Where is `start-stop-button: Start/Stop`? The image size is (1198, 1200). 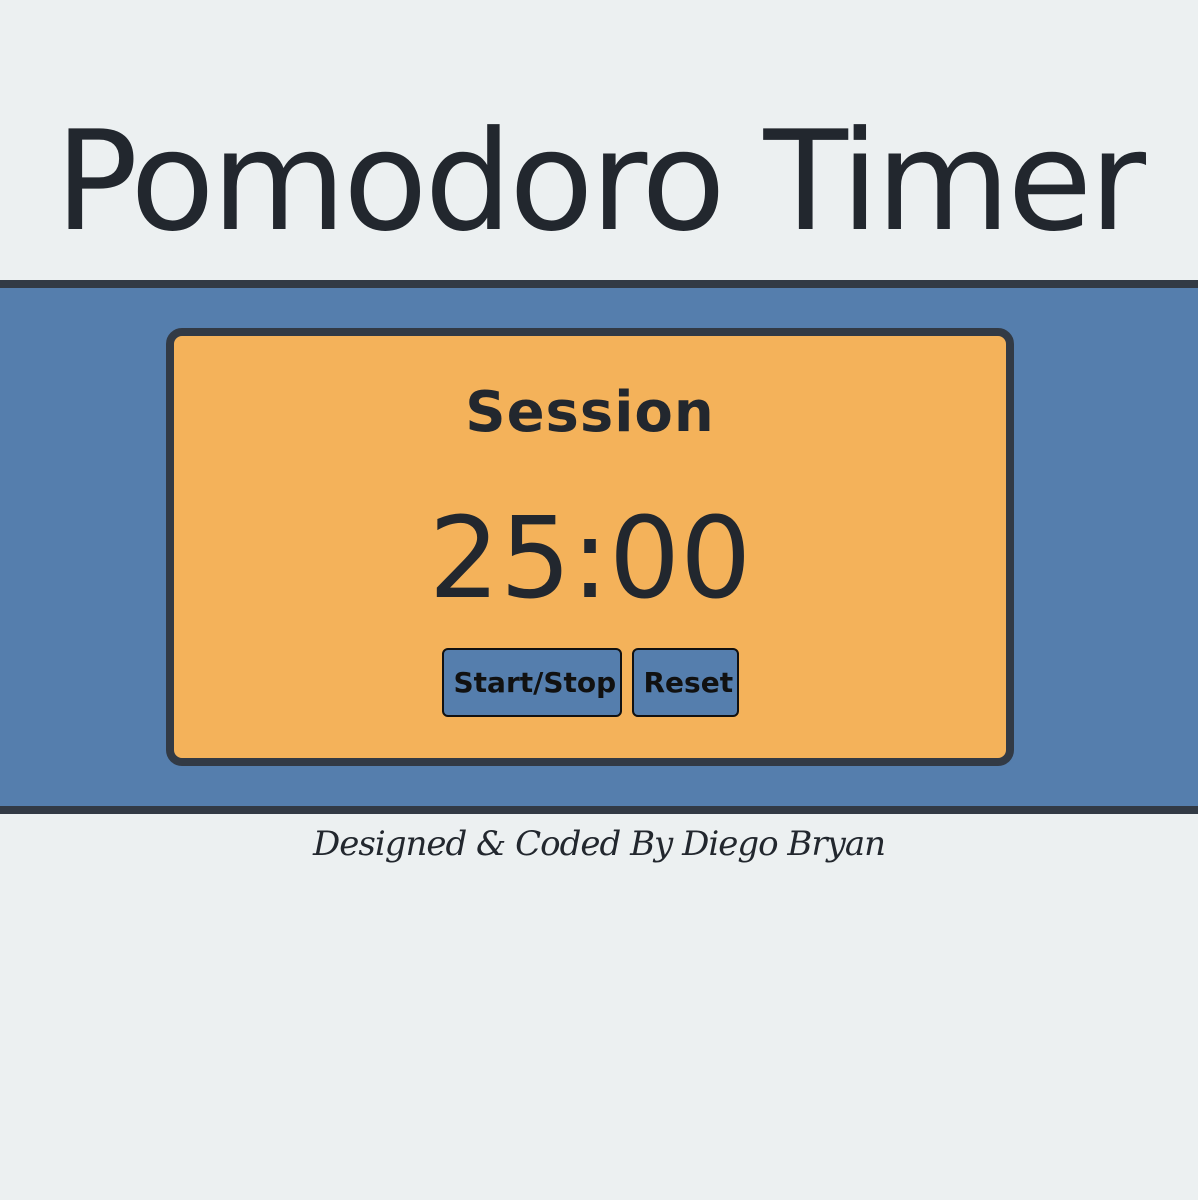 start-stop-button: Start/Stop is located at coordinates (531, 682).